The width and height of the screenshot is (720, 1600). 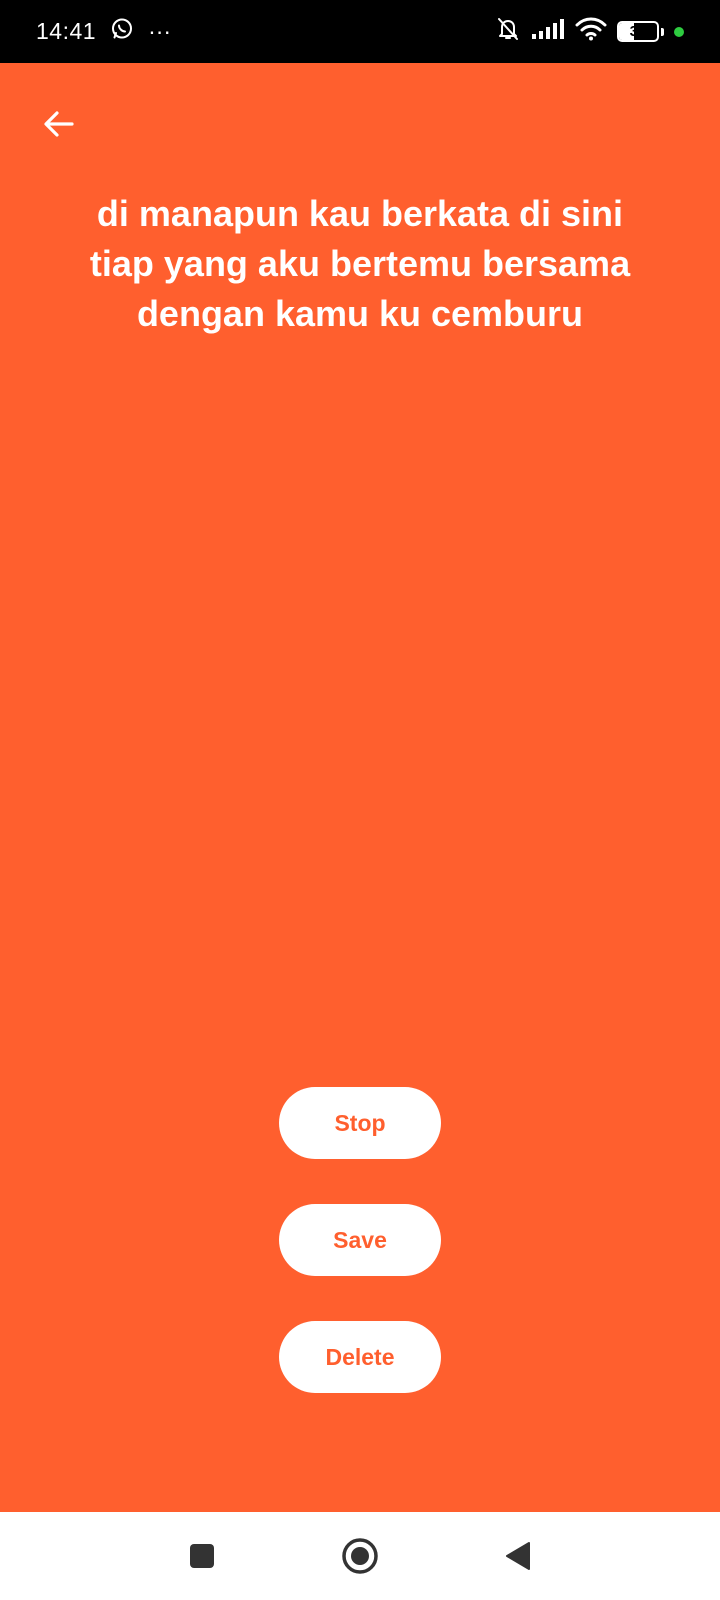 What do you see at coordinates (508, 31) in the screenshot?
I see `bell-off-icon` at bounding box center [508, 31].